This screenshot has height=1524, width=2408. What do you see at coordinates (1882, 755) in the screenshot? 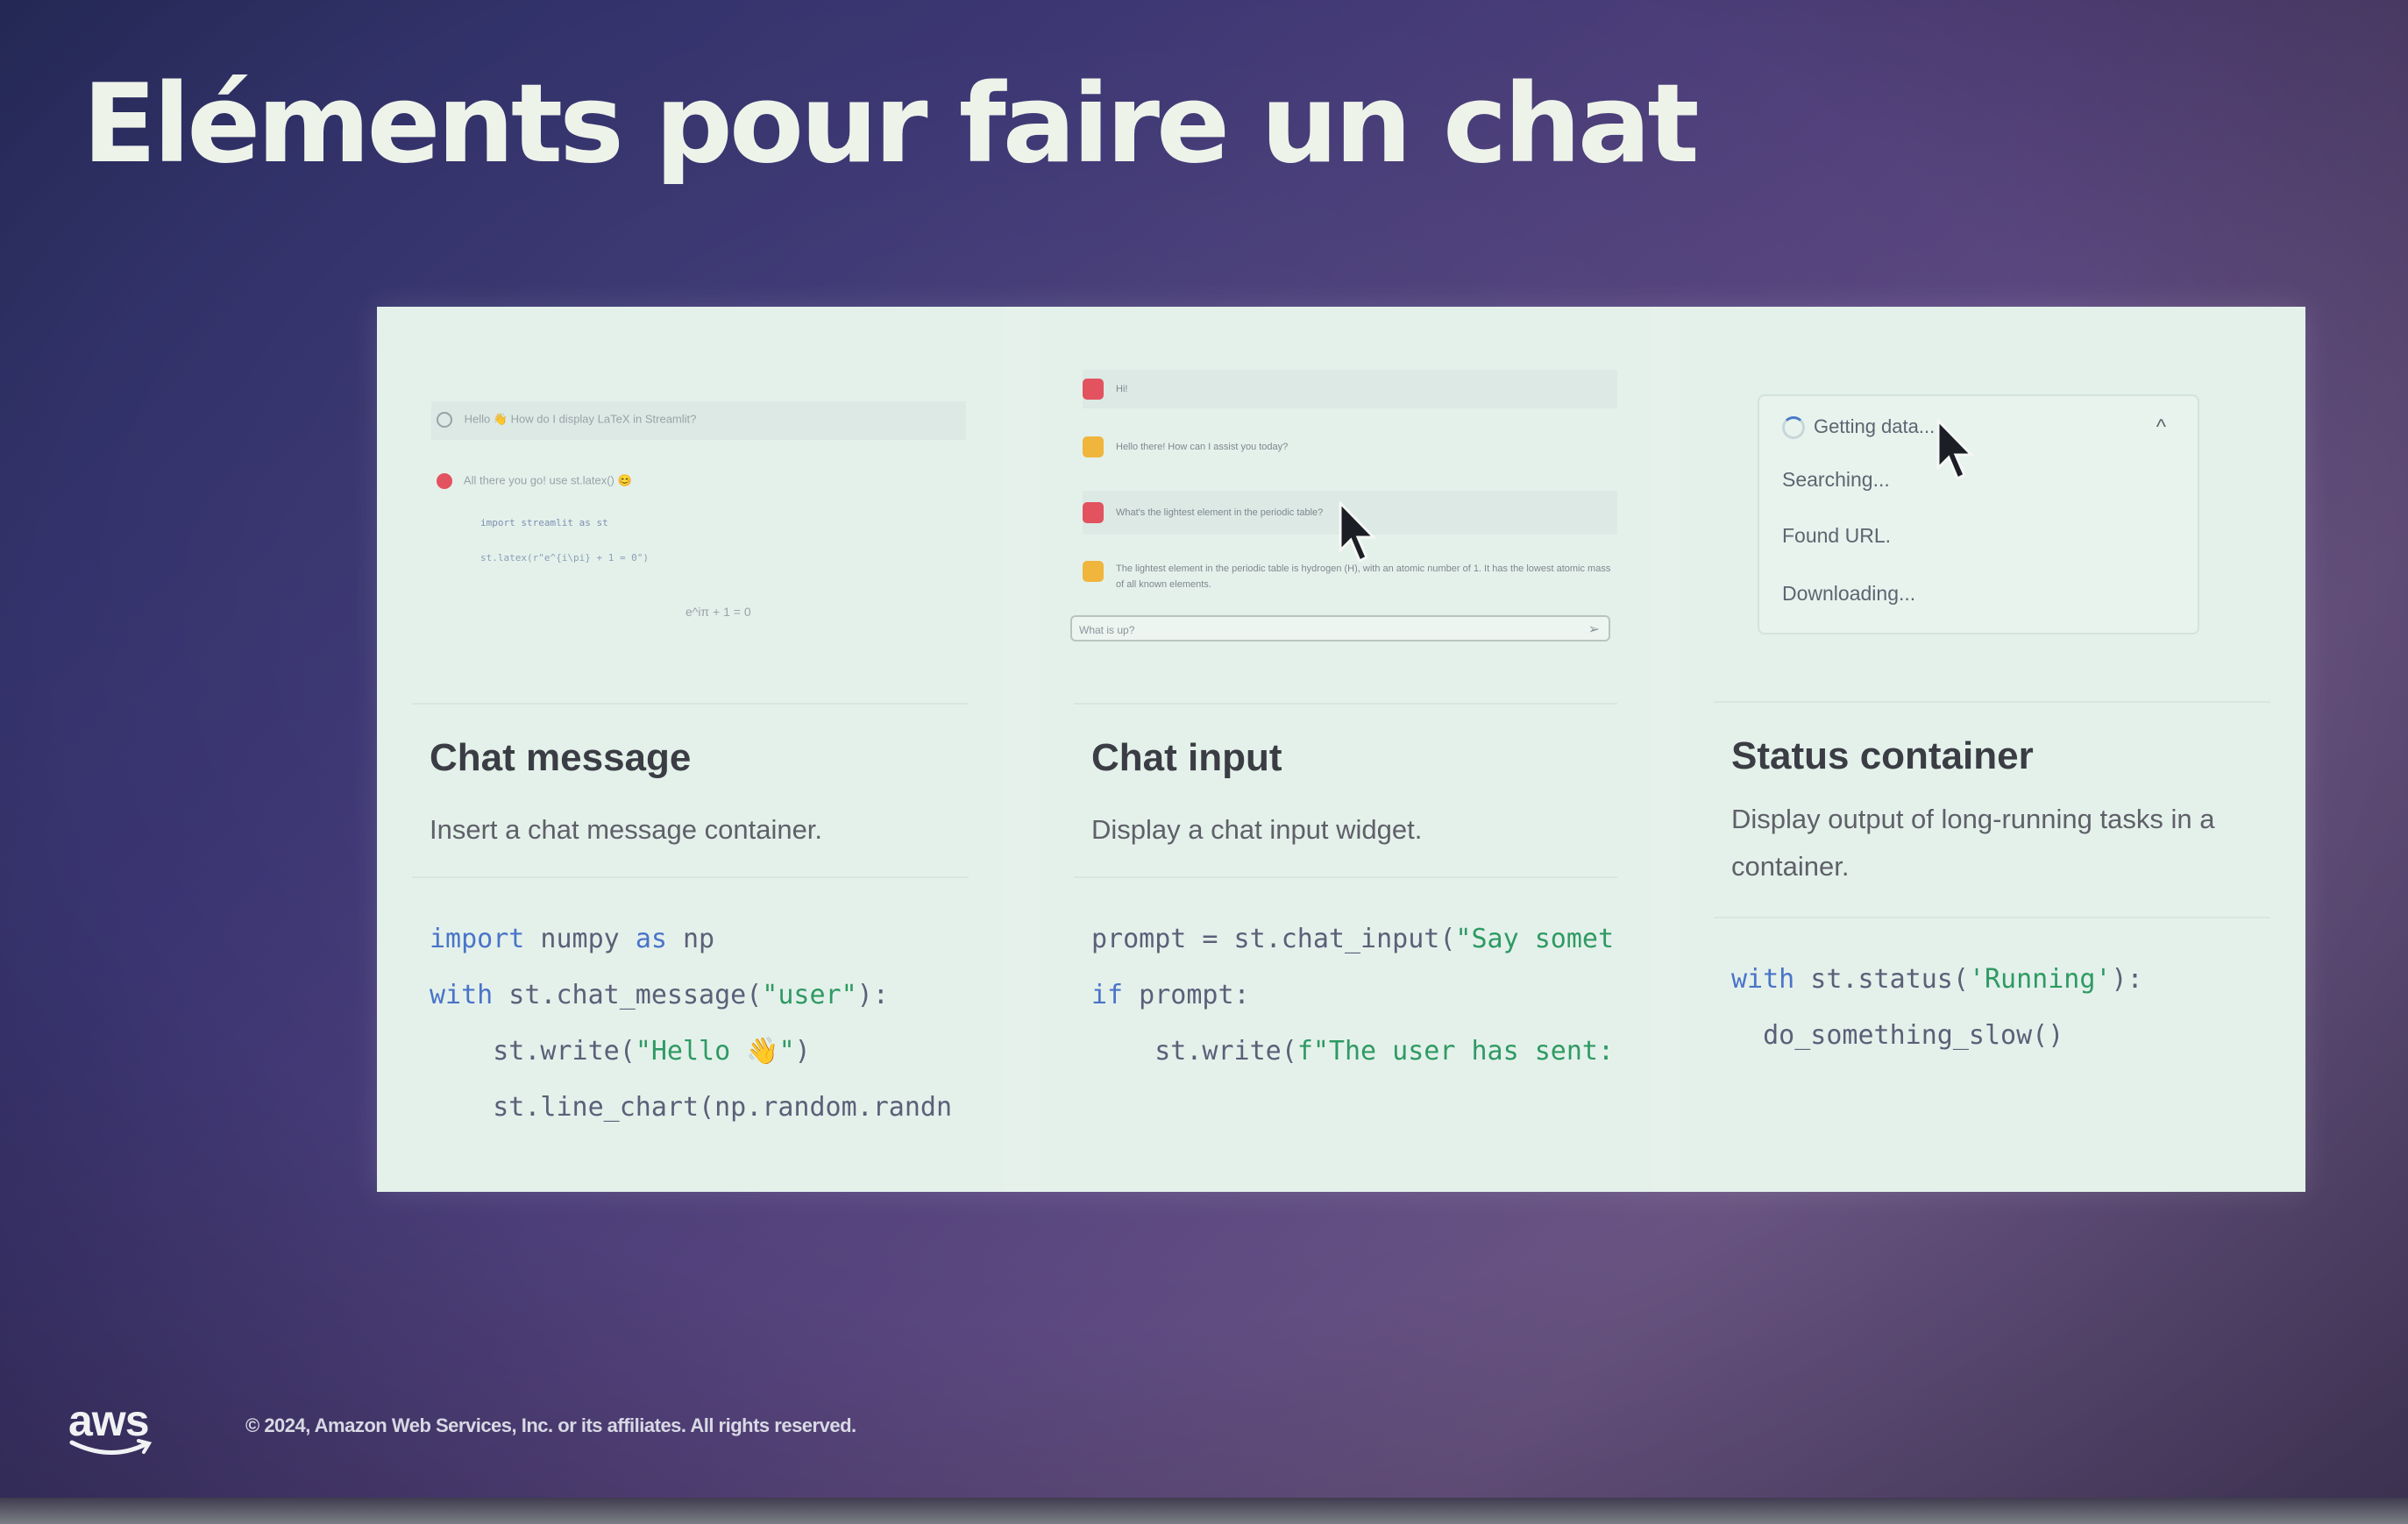
I see `card-title: Status container` at bounding box center [1882, 755].